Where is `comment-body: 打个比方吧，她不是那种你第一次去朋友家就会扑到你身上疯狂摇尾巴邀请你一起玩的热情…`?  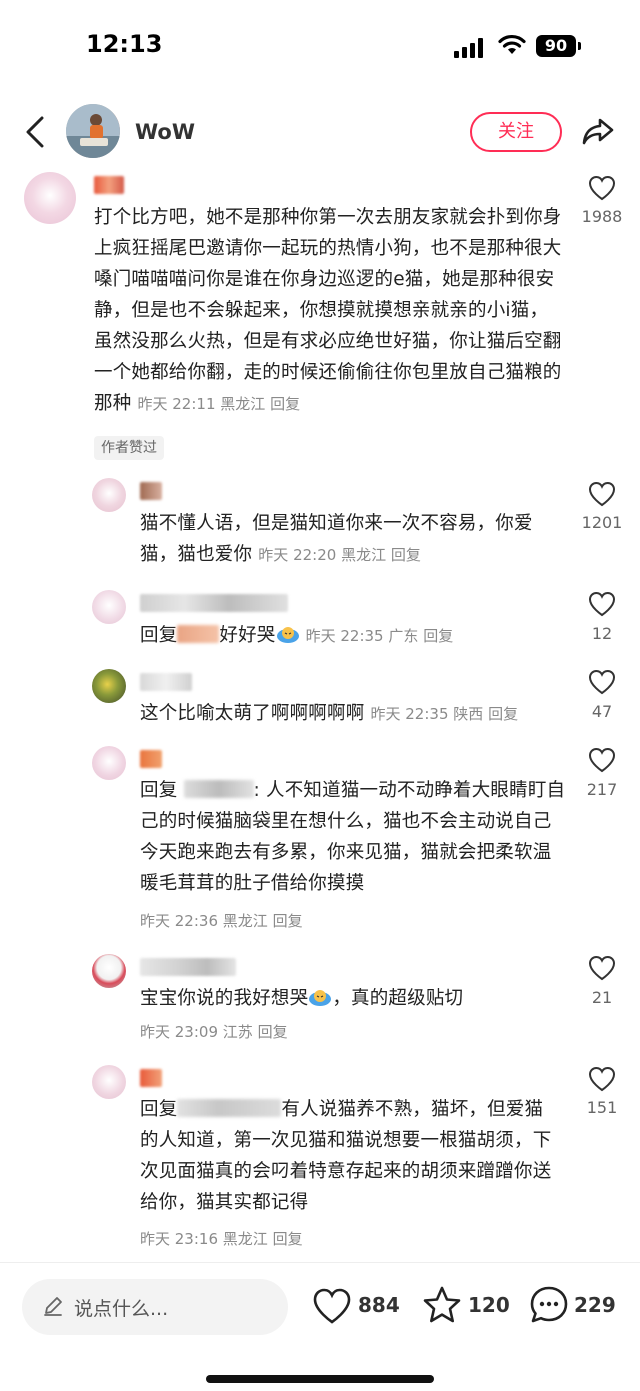 comment-body: 打个比方吧，她不是那种你第一次去朋友家就会扑到你身上疯狂摇尾巴邀请你一起玩的热情… is located at coordinates (328, 310).